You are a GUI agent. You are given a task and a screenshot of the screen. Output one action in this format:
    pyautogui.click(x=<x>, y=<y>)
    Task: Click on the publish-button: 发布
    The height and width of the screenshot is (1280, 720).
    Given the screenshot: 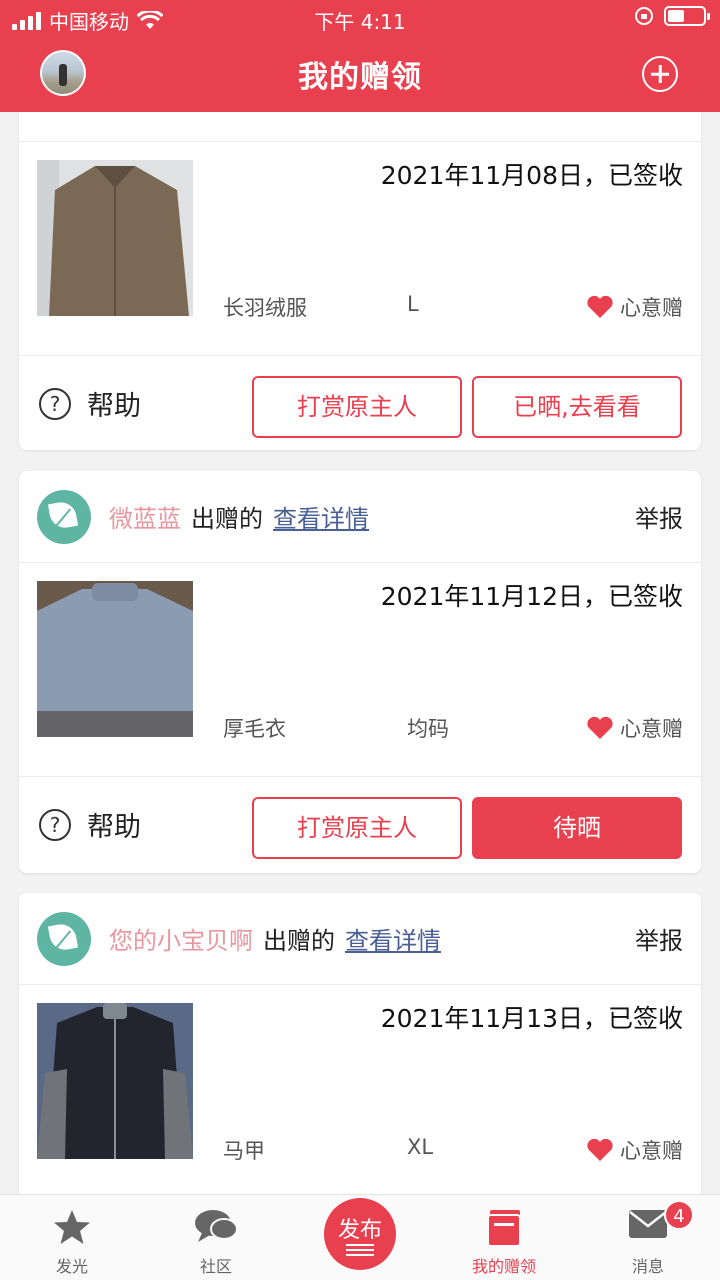 What is the action you would take?
    pyautogui.click(x=360, y=1234)
    